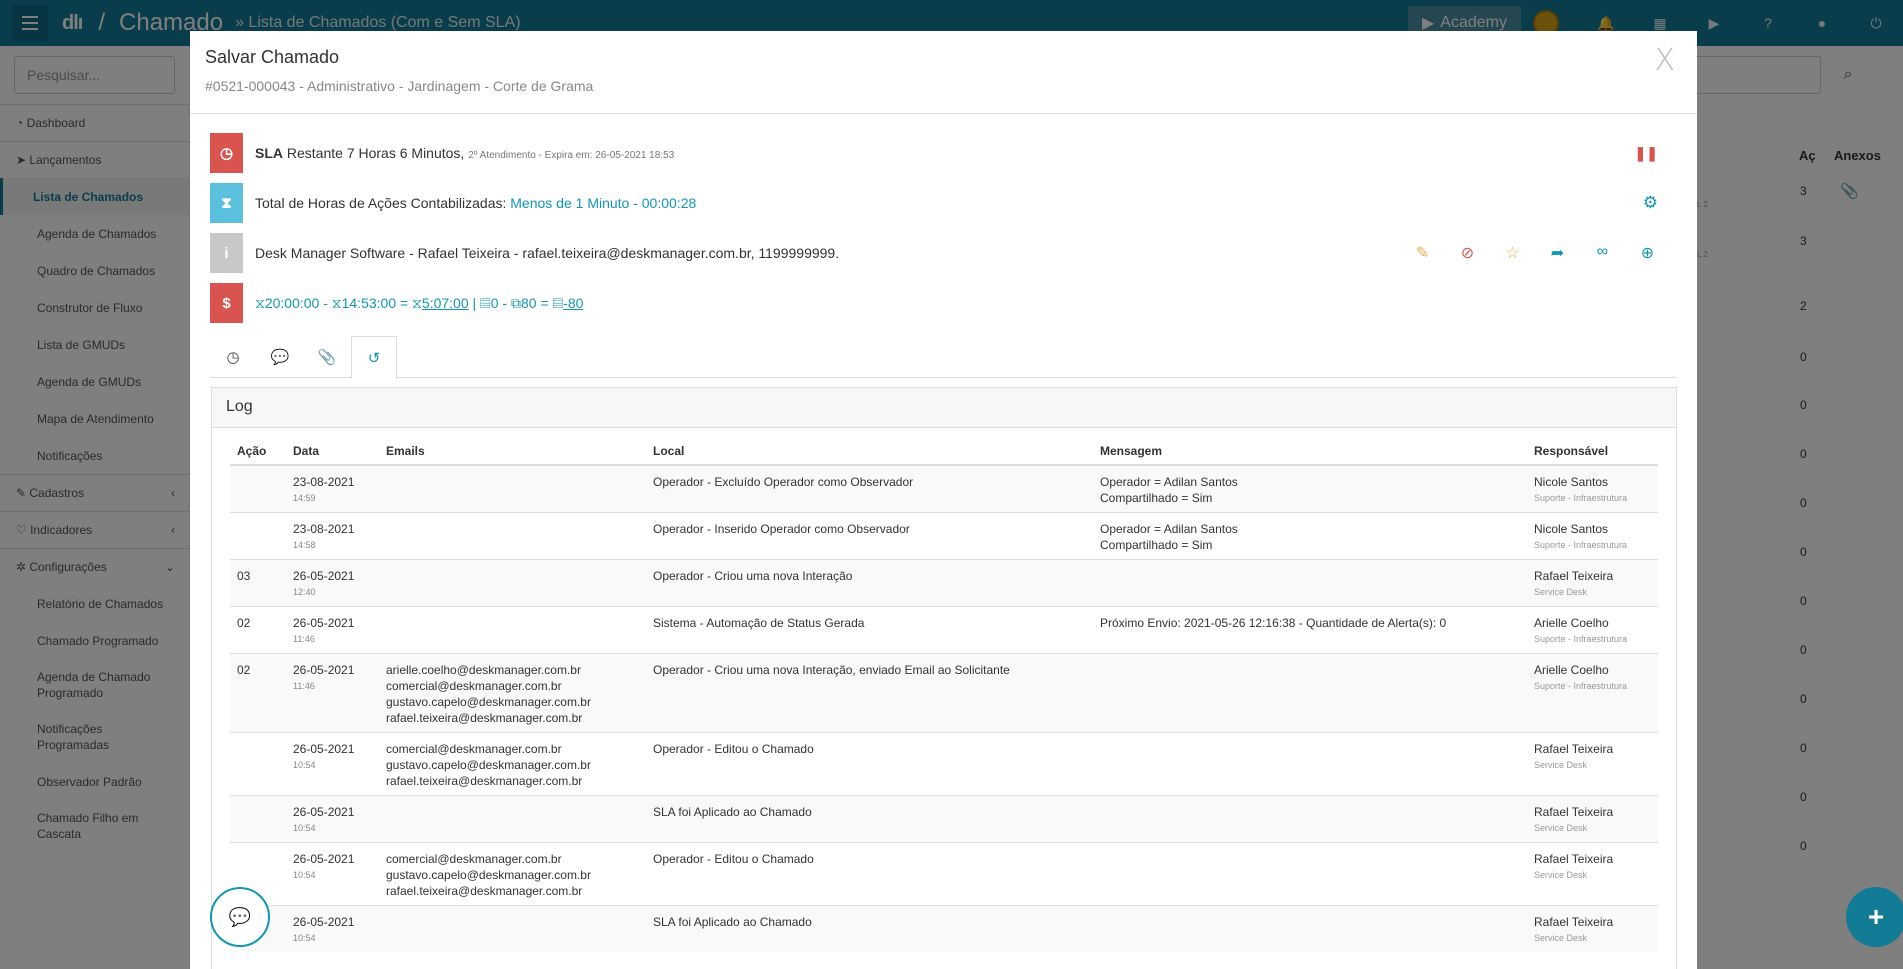  Describe the element at coordinates (445, 303) in the screenshot. I see `cost-time-3: 5:07:00` at that location.